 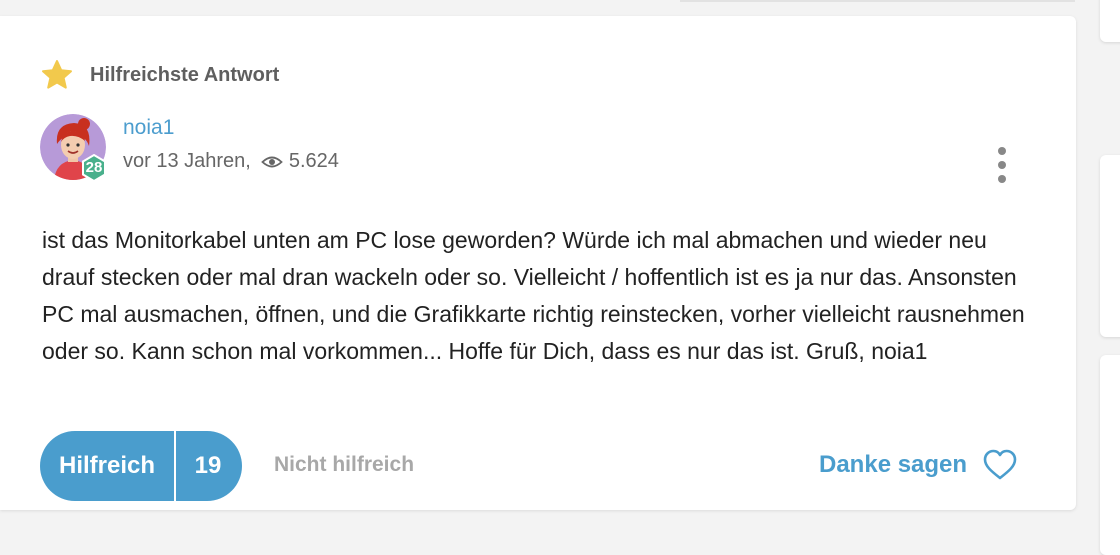 I want to click on thanks-label: Danke sagen, so click(x=893, y=464).